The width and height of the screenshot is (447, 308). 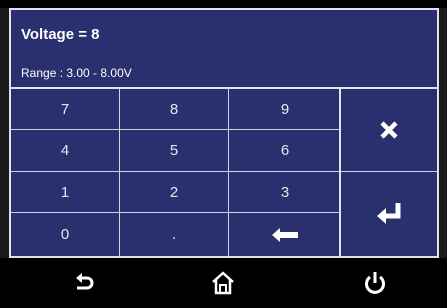 I want to click on range-label: Range : 3.00 - 8.00V, so click(x=76, y=73).